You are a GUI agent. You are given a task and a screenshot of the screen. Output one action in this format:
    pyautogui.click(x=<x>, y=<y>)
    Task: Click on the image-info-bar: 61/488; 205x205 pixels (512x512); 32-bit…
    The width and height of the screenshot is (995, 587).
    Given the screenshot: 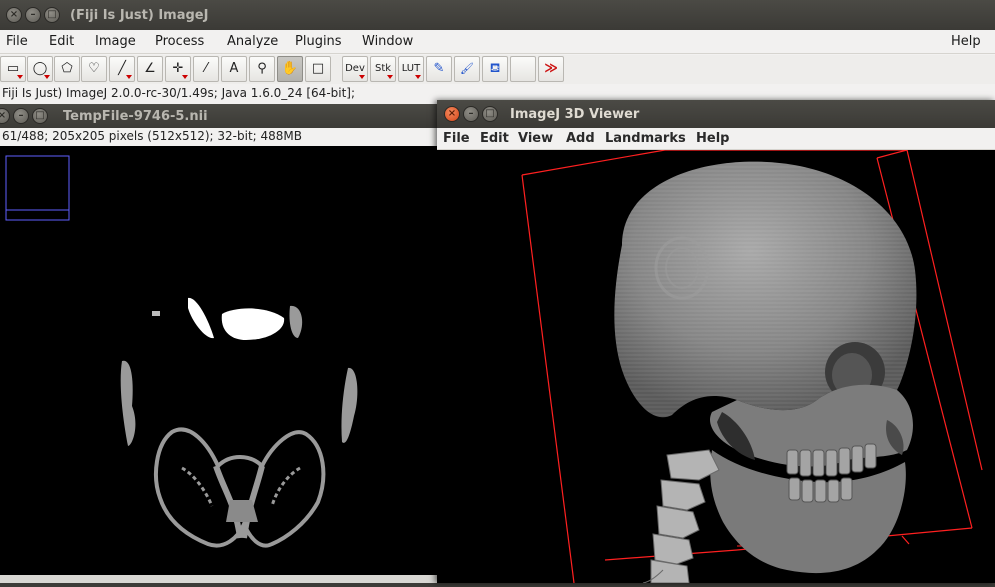 What is the action you would take?
    pyautogui.click(x=220, y=137)
    